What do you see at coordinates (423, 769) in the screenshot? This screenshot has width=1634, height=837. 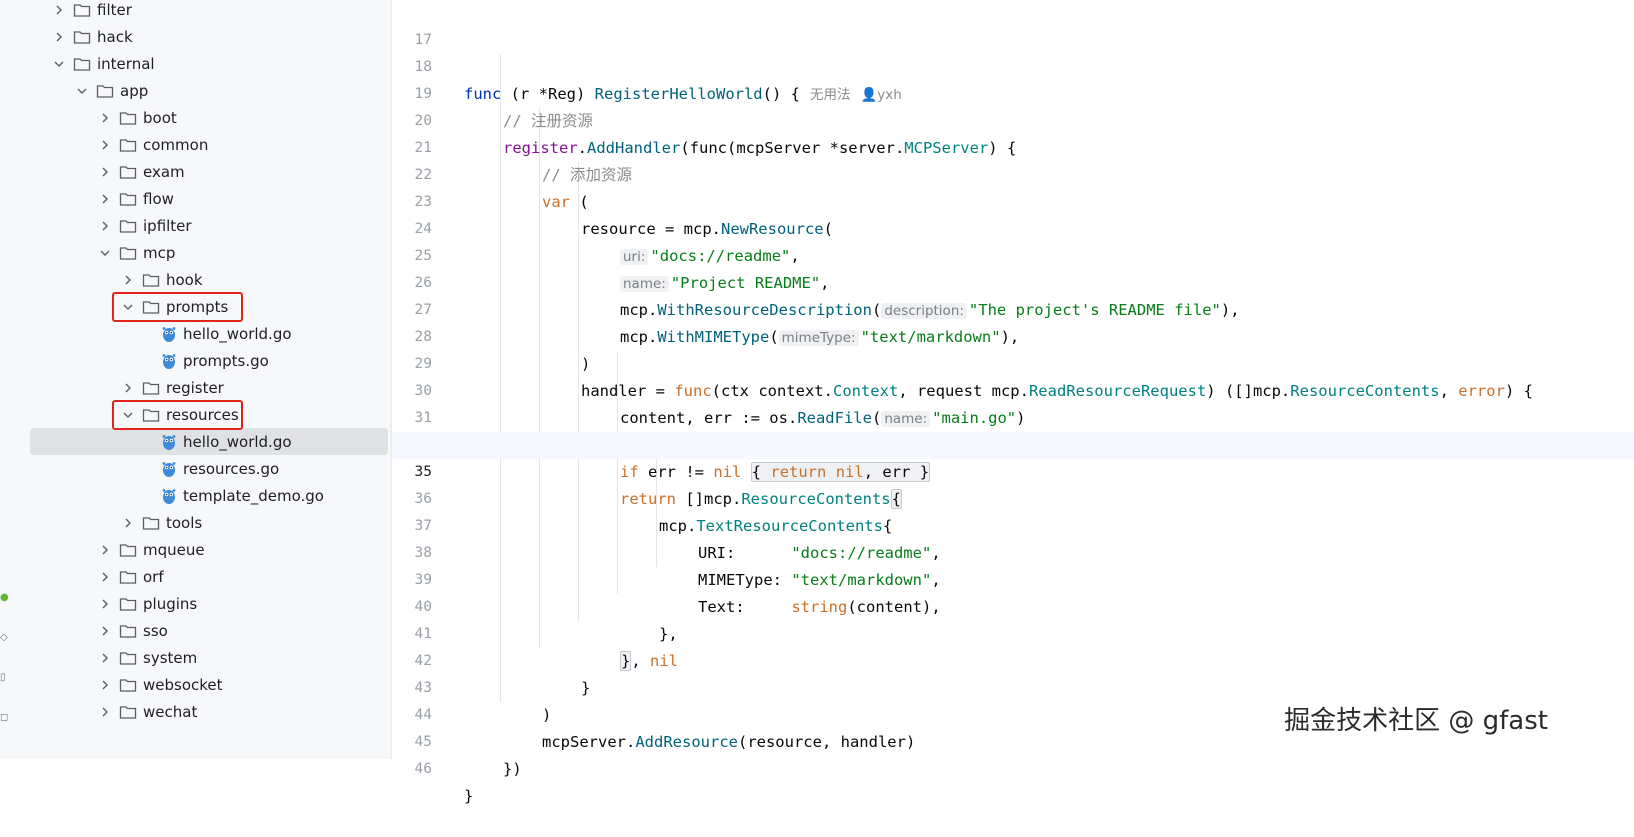 I see `line-number: 46` at bounding box center [423, 769].